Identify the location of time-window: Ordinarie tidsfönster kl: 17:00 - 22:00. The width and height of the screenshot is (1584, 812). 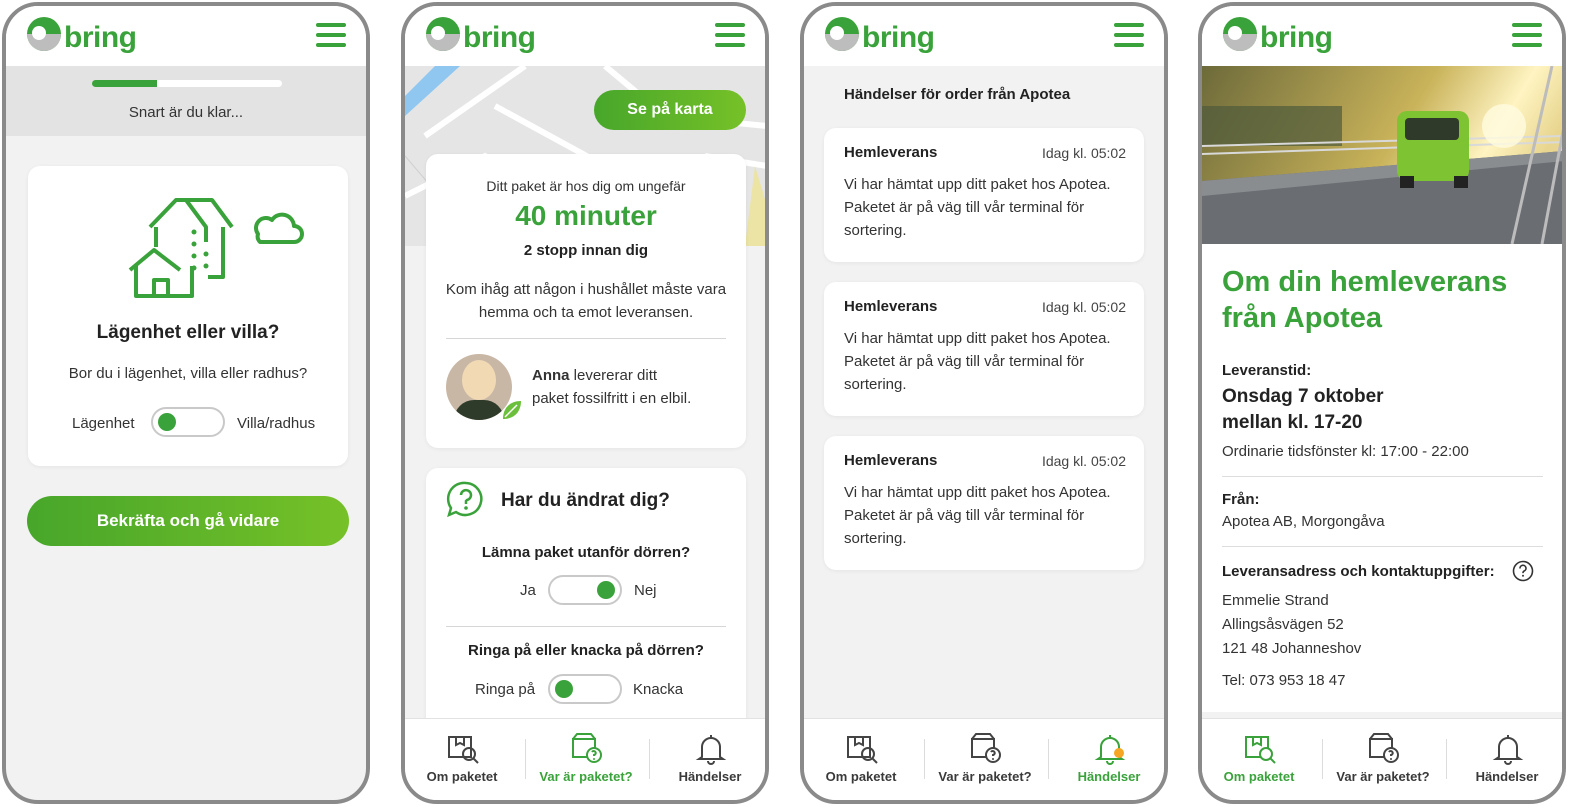
(1345, 451).